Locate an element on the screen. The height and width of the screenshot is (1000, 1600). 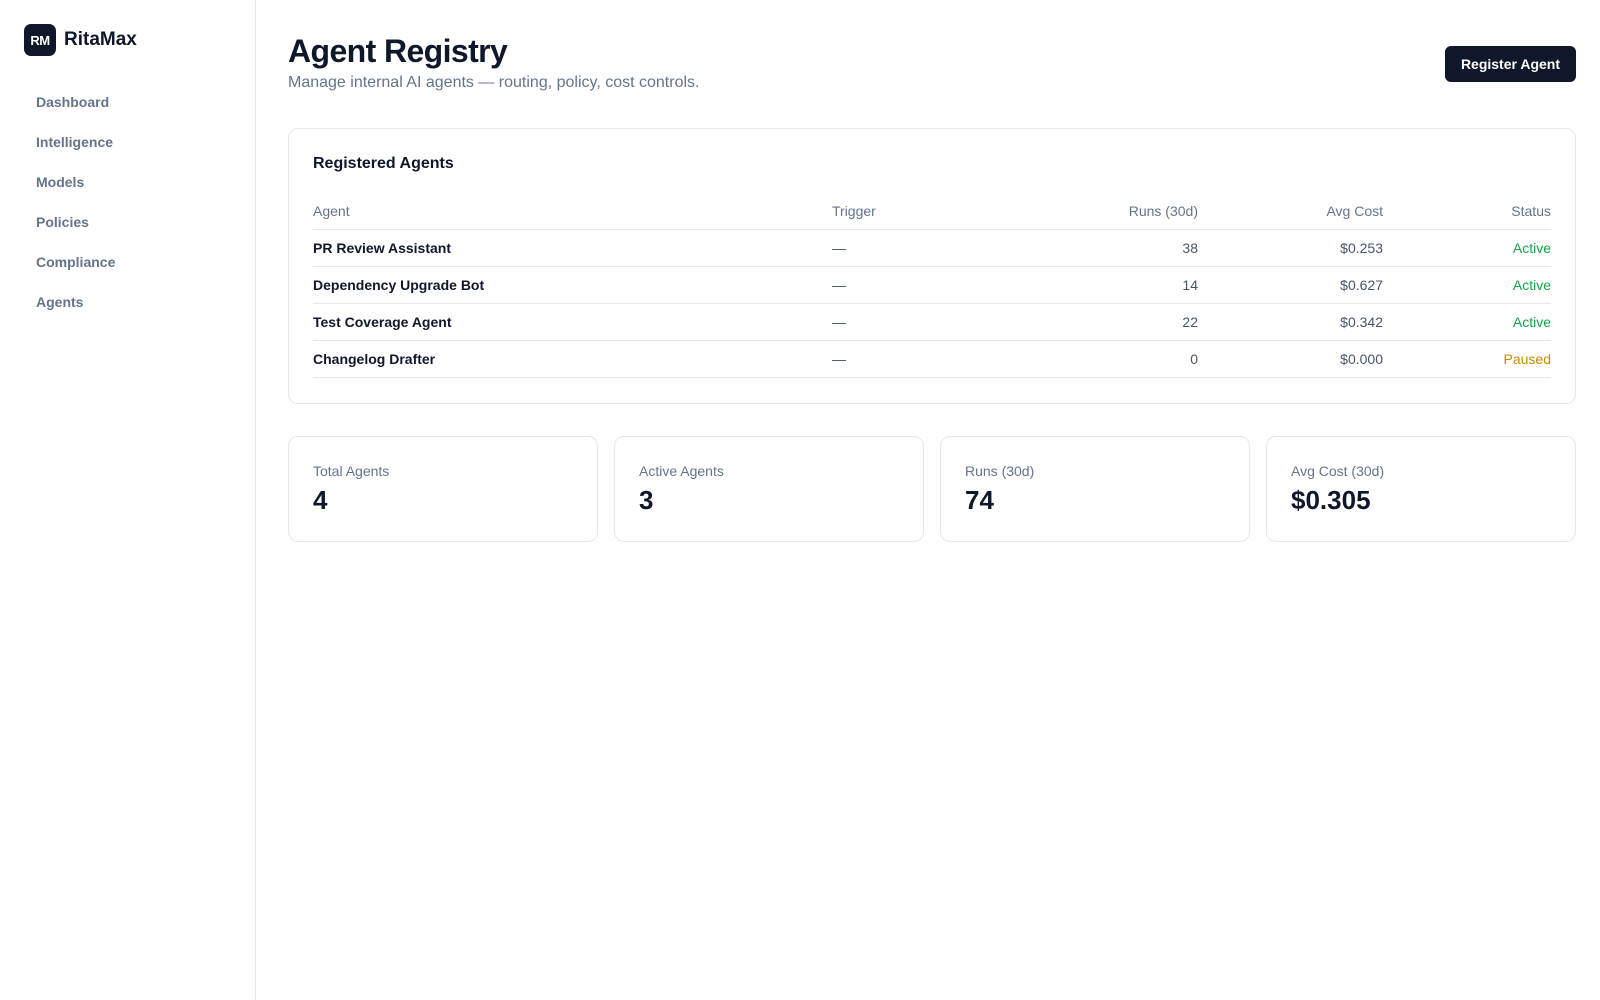
runs-cell: 0 is located at coordinates (1119, 359).